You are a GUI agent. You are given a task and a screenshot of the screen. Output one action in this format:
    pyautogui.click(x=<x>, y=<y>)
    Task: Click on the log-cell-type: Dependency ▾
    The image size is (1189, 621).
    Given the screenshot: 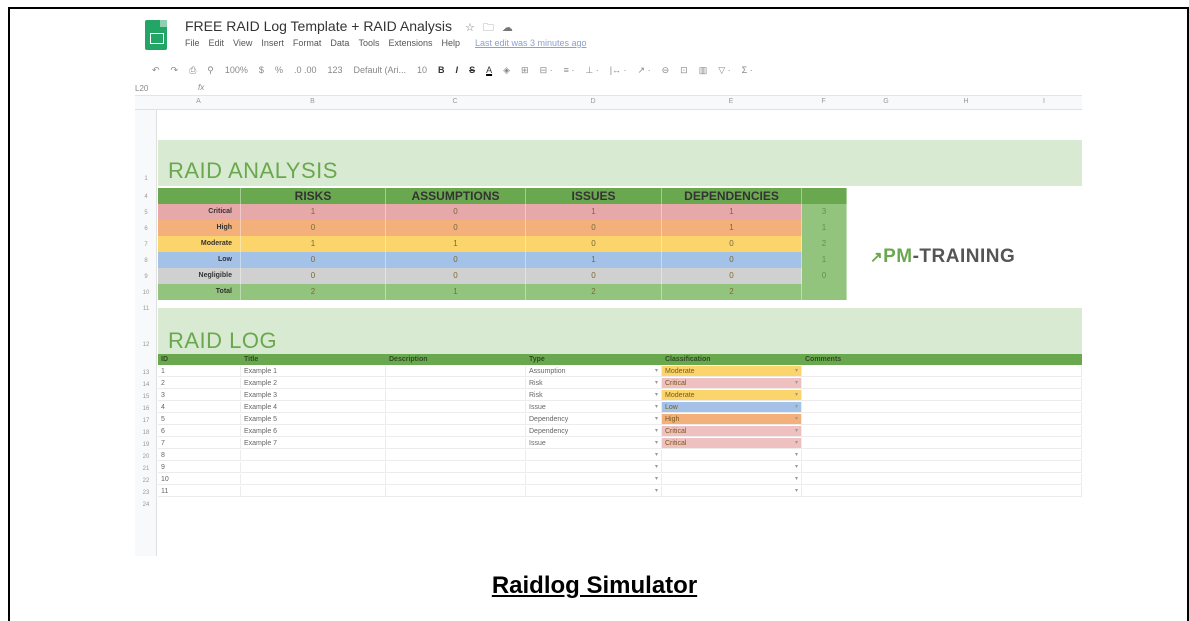 What is the action you would take?
    pyautogui.click(x=594, y=431)
    